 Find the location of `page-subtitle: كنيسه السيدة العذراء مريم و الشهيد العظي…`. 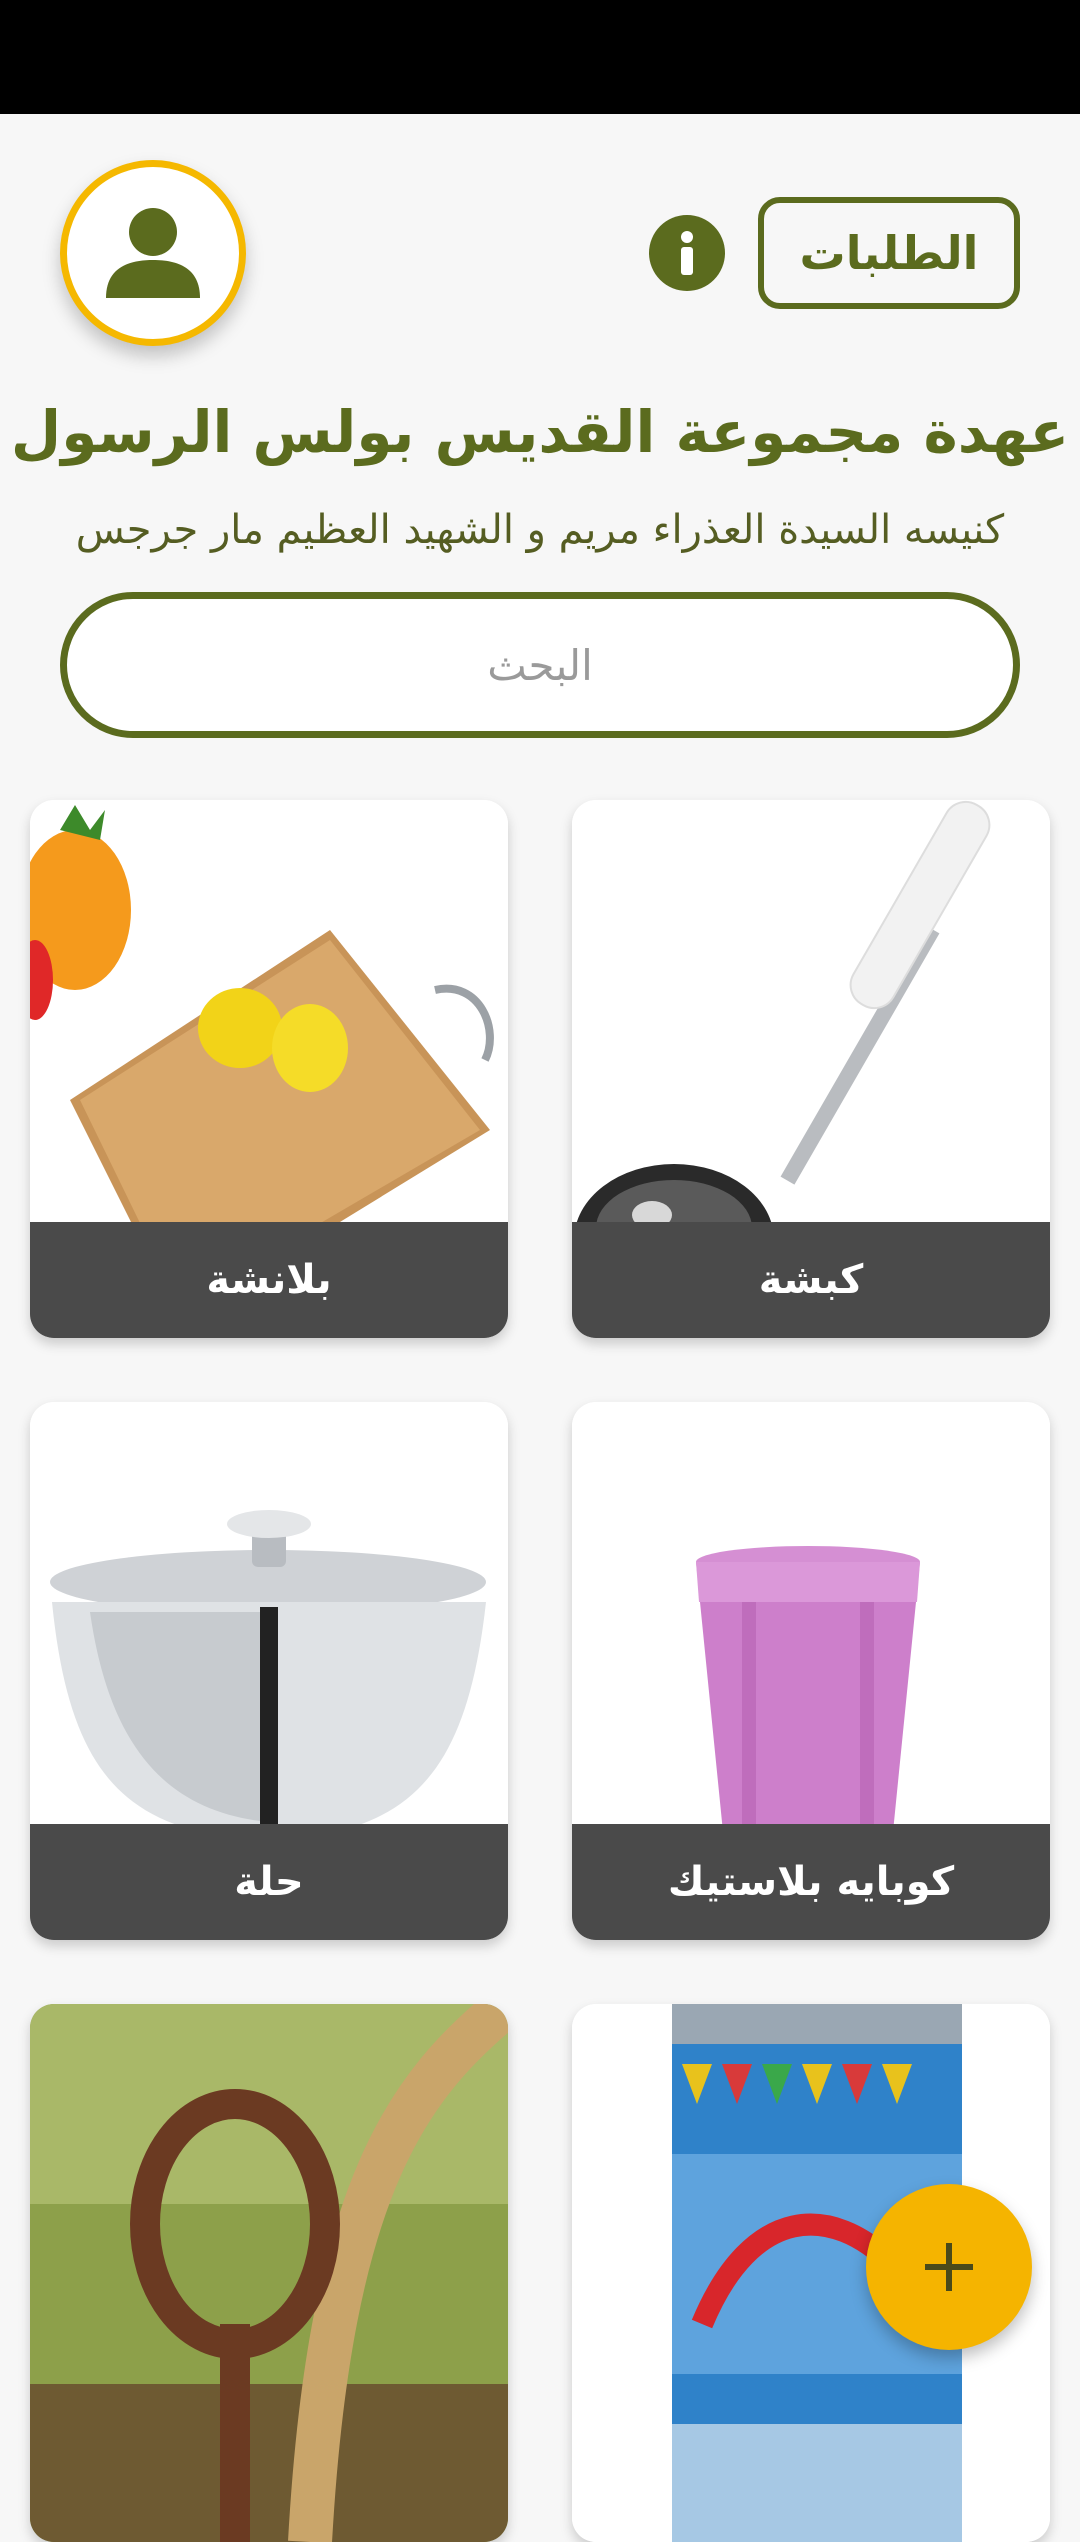

page-subtitle: كنيسه السيدة العذراء مريم و الشهيد العظي… is located at coordinates (540, 530).